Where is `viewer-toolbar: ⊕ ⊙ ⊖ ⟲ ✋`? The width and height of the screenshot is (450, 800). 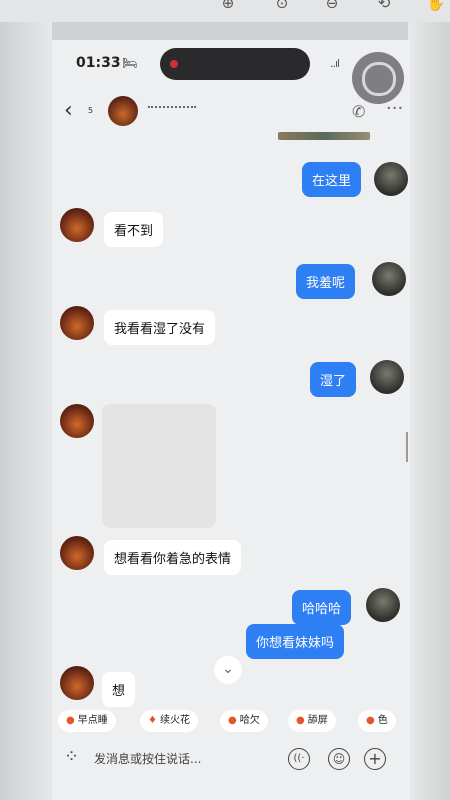
viewer-toolbar: ⊕ ⊙ ⊖ ⟲ ✋ is located at coordinates (225, 11).